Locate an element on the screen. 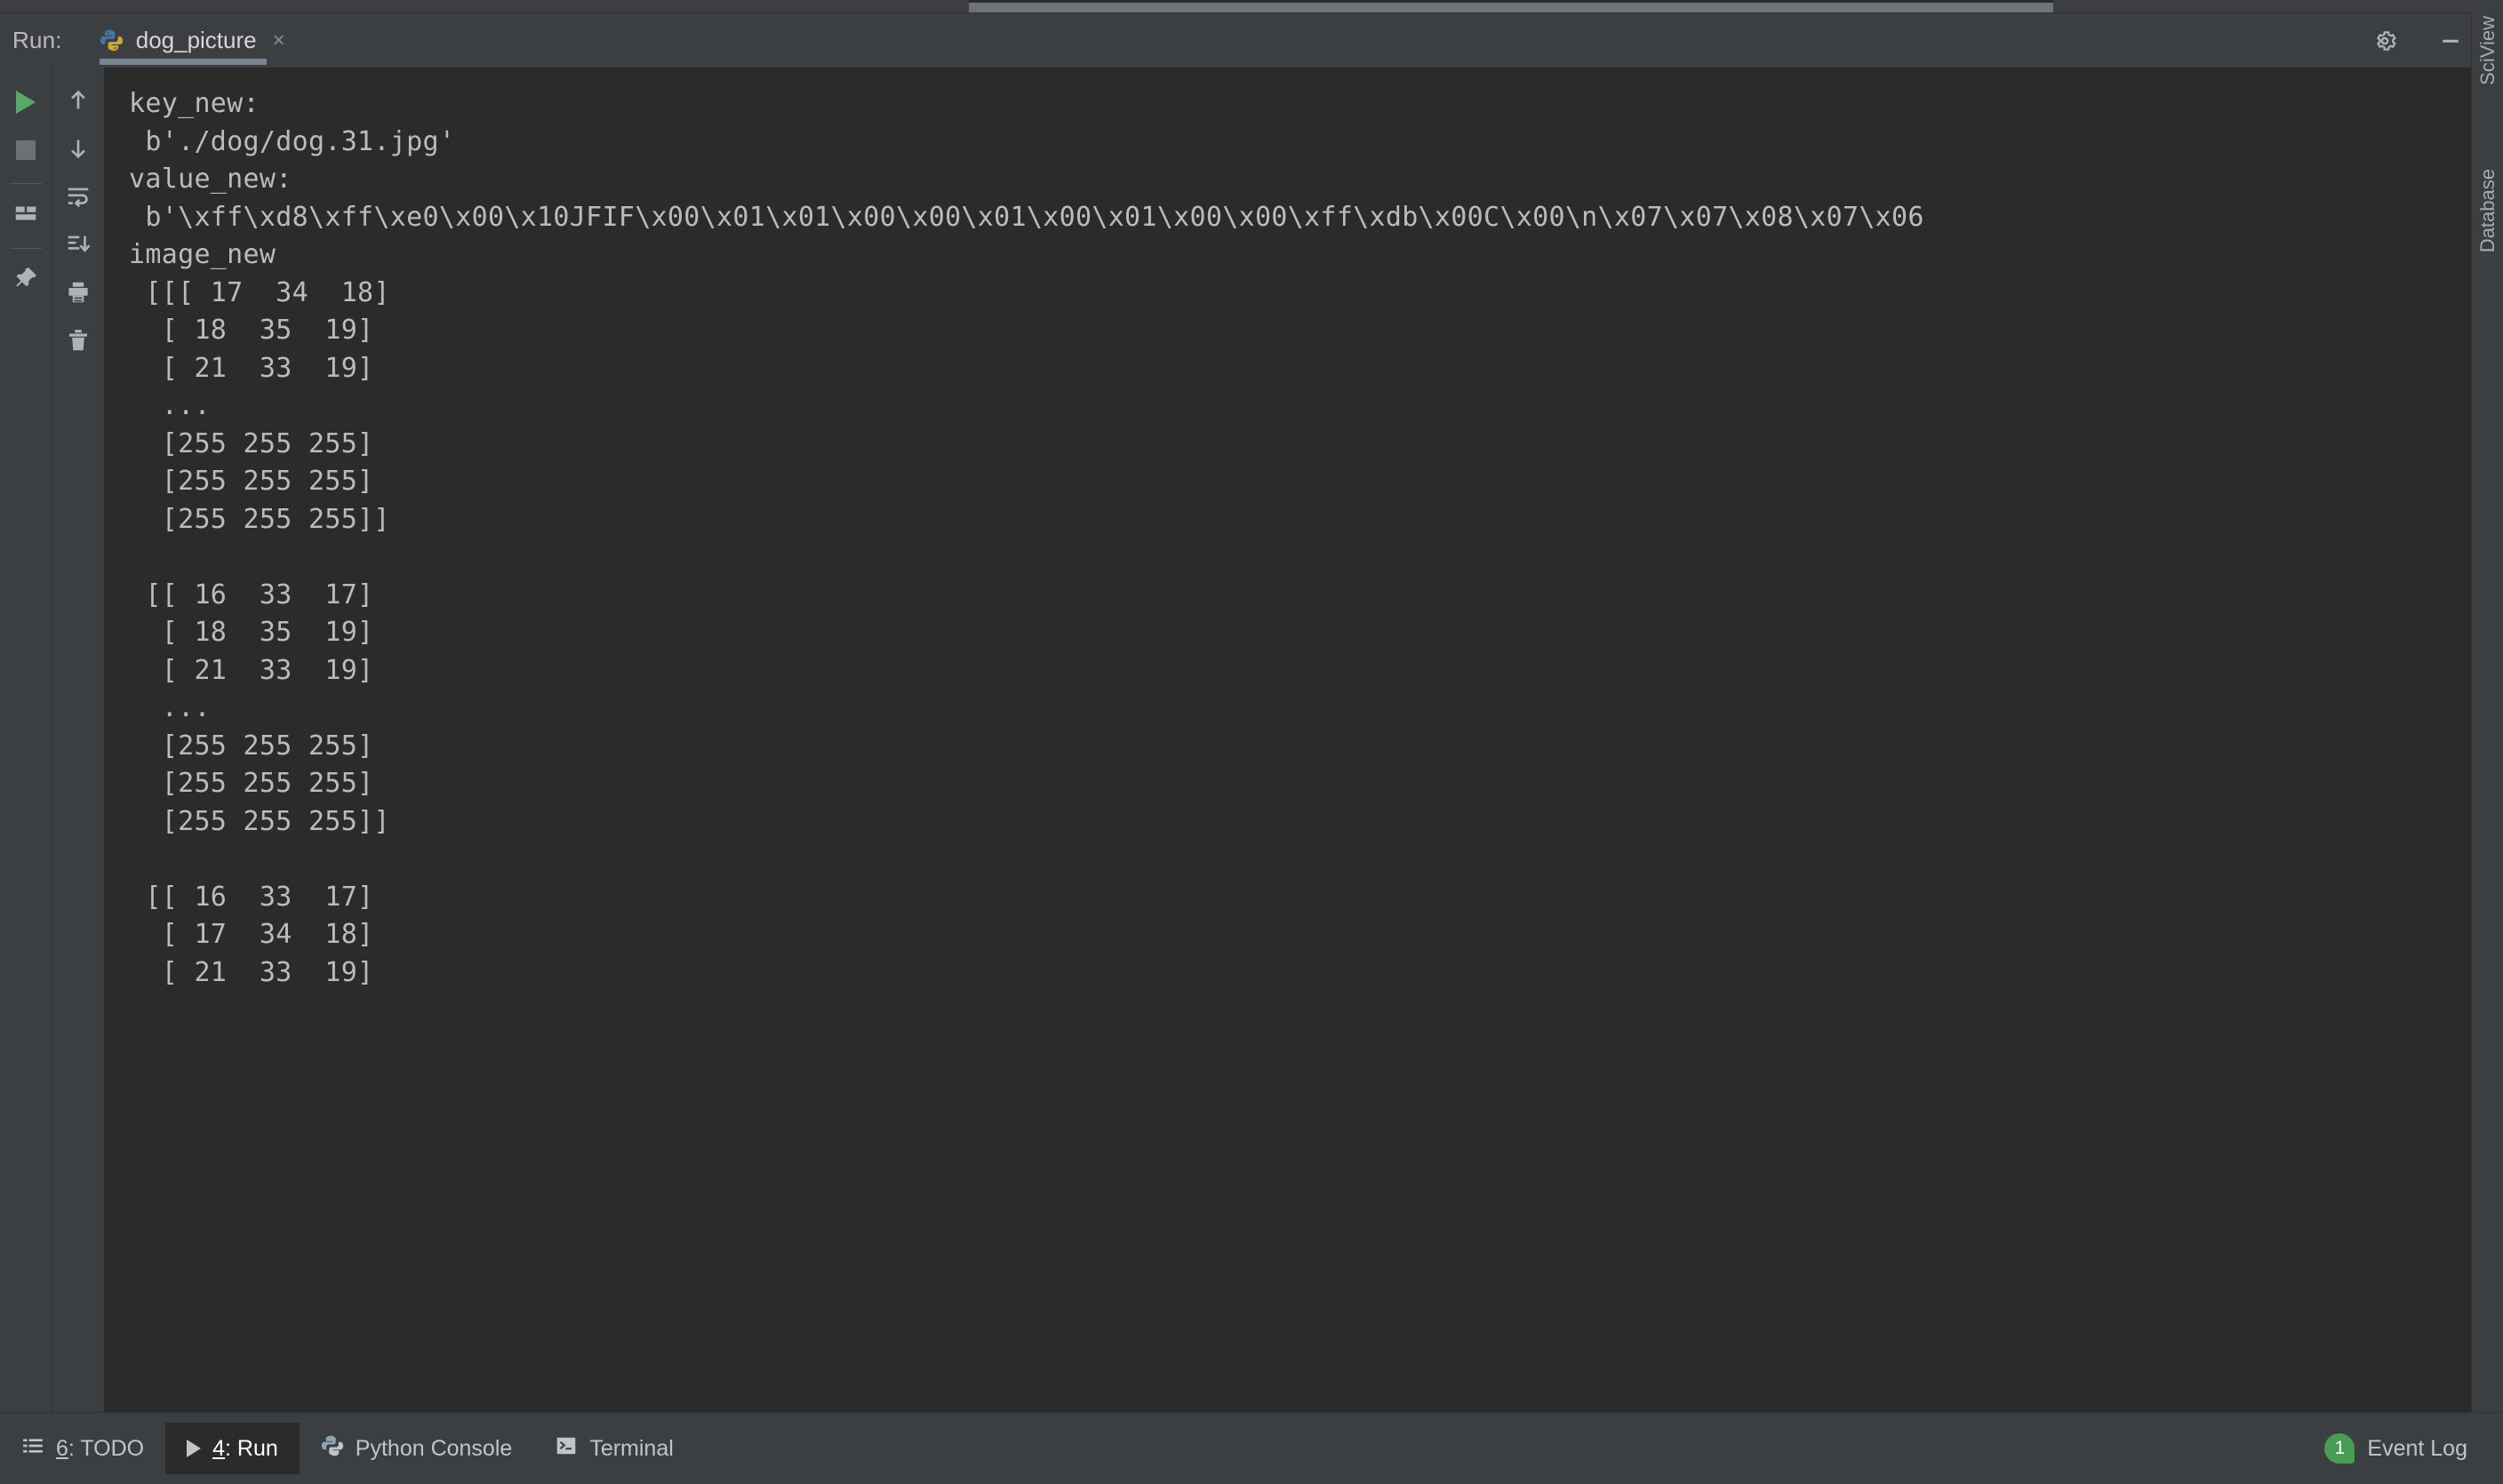 Image resolution: width=2503 pixels, height=1484 pixels. right-tool-strip: SciView Database is located at coordinates (2487, 712).